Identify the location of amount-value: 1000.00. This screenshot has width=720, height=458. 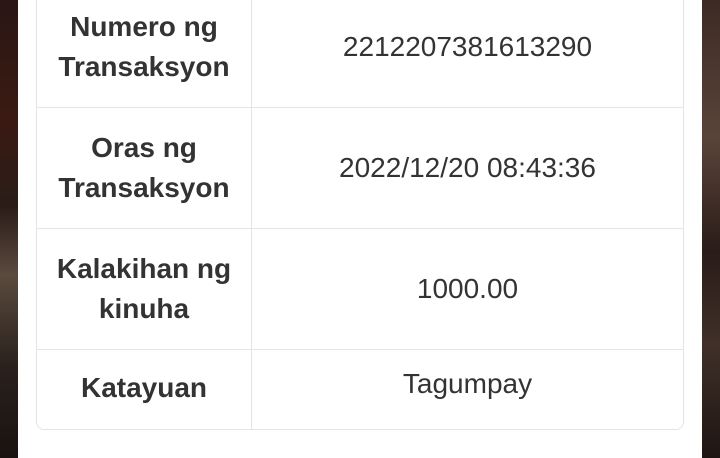
(467, 288).